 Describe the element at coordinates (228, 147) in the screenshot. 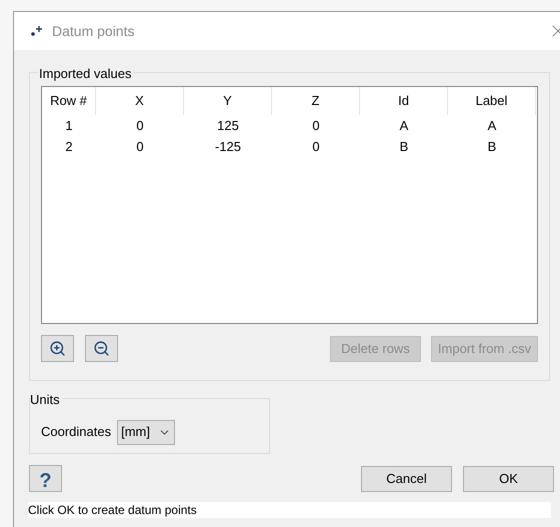

I see `table-cell-text: -125` at that location.